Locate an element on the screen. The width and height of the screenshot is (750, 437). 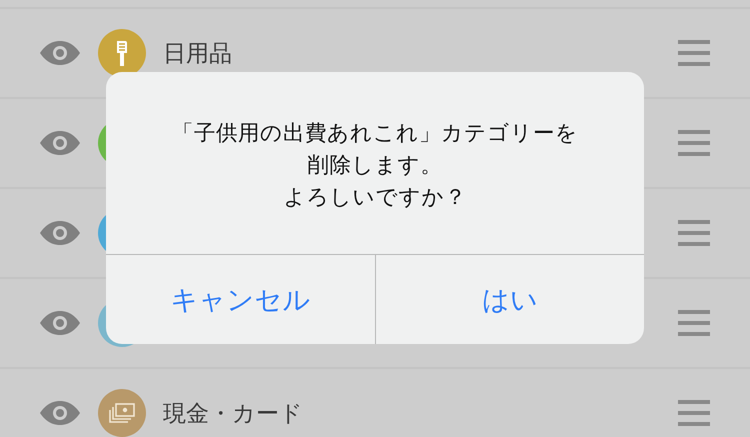
alert-message: よろしいですか？ is located at coordinates (375, 198).